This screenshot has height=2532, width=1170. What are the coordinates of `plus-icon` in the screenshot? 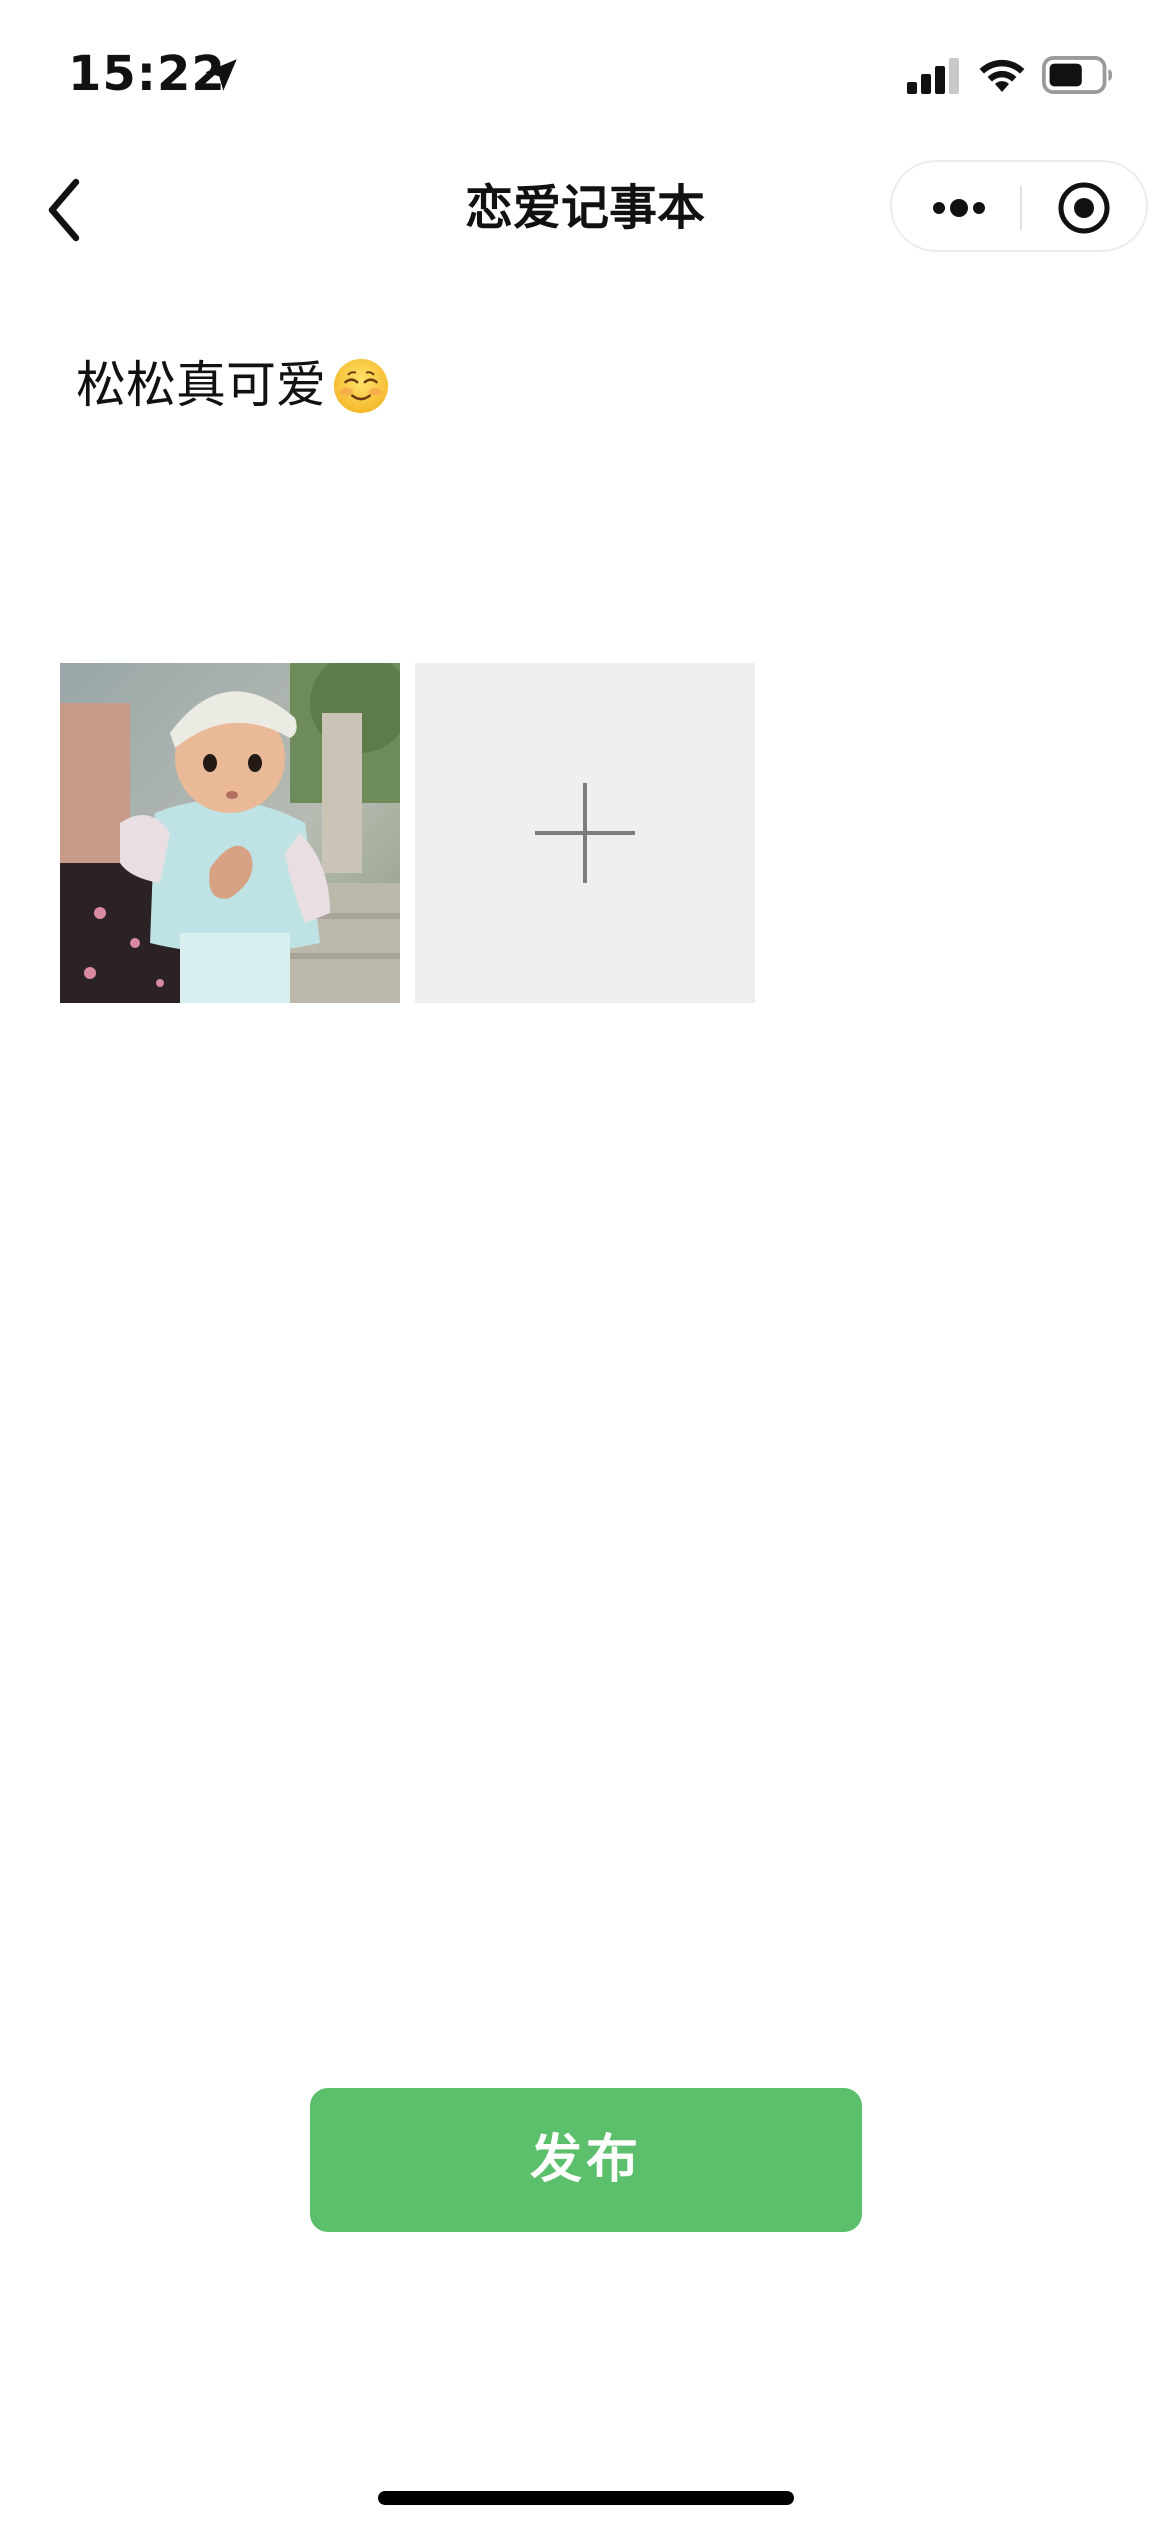 It's located at (585, 833).